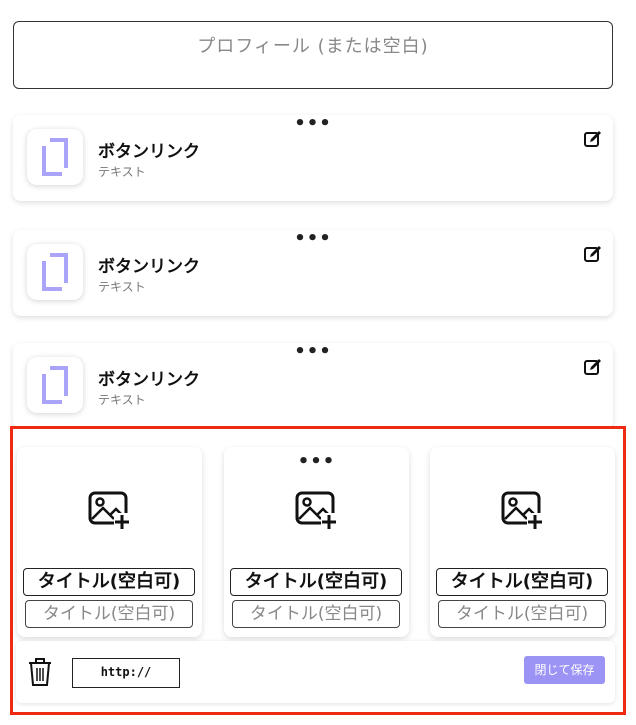 Image resolution: width=636 pixels, height=725 pixels. What do you see at coordinates (126, 673) in the screenshot?
I see `url-input: http://` at bounding box center [126, 673].